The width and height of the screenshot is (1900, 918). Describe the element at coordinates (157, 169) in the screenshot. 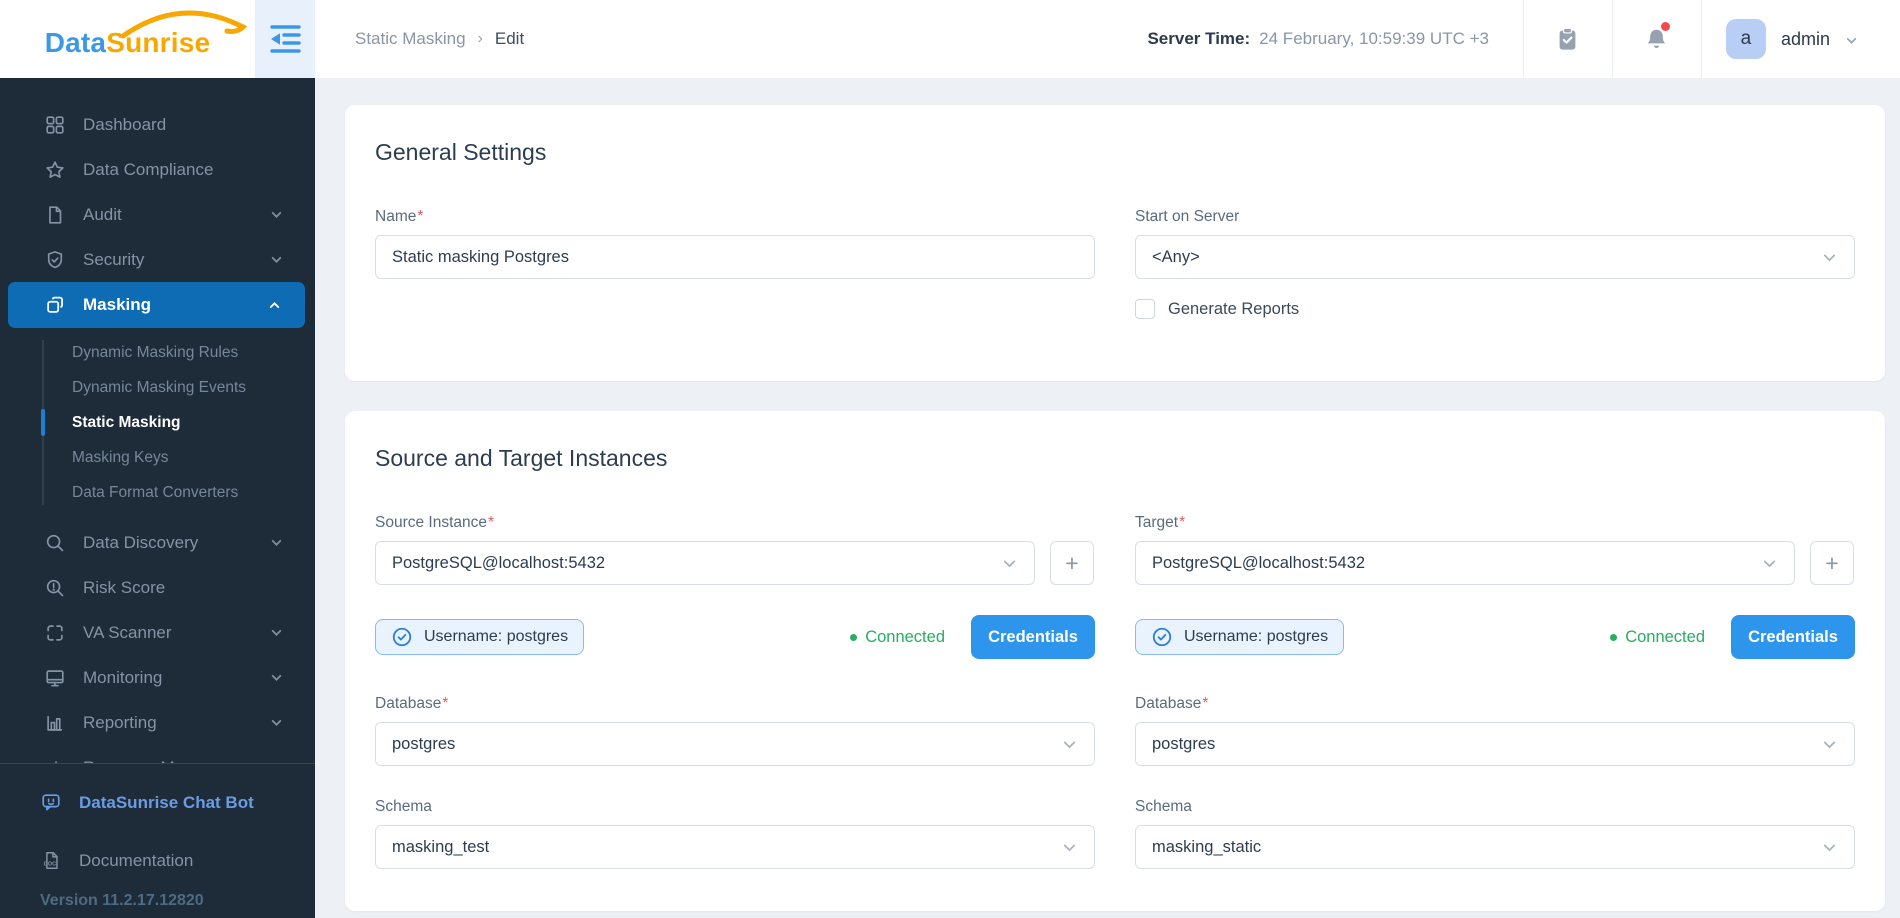

I see `sidebar-item-data-compliance: Data Compliance` at that location.